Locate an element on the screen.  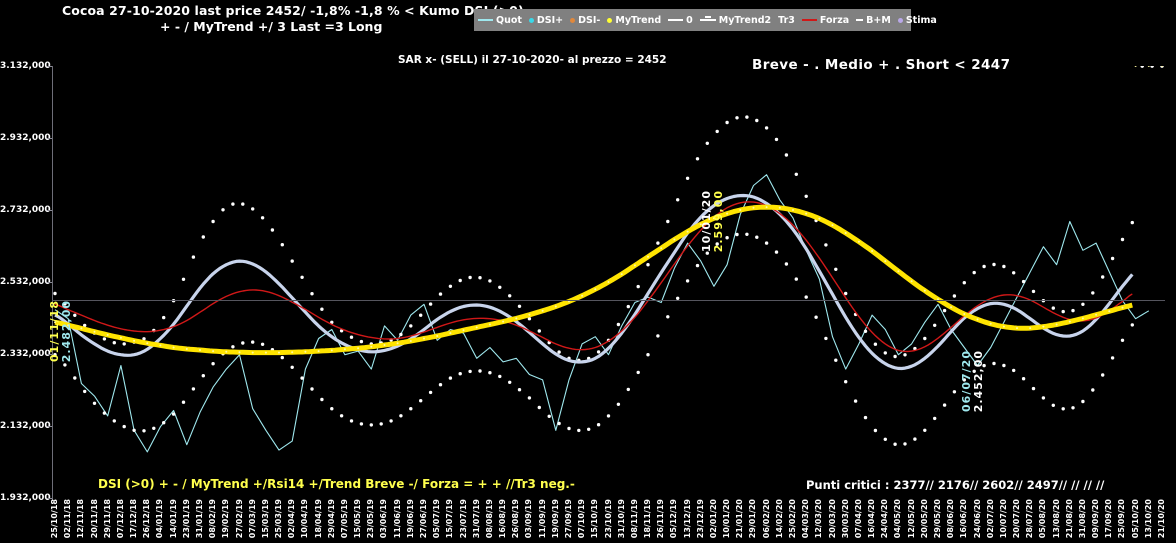
x-axis-tick-label: 26/11/19 is located at coordinates (661, 519).